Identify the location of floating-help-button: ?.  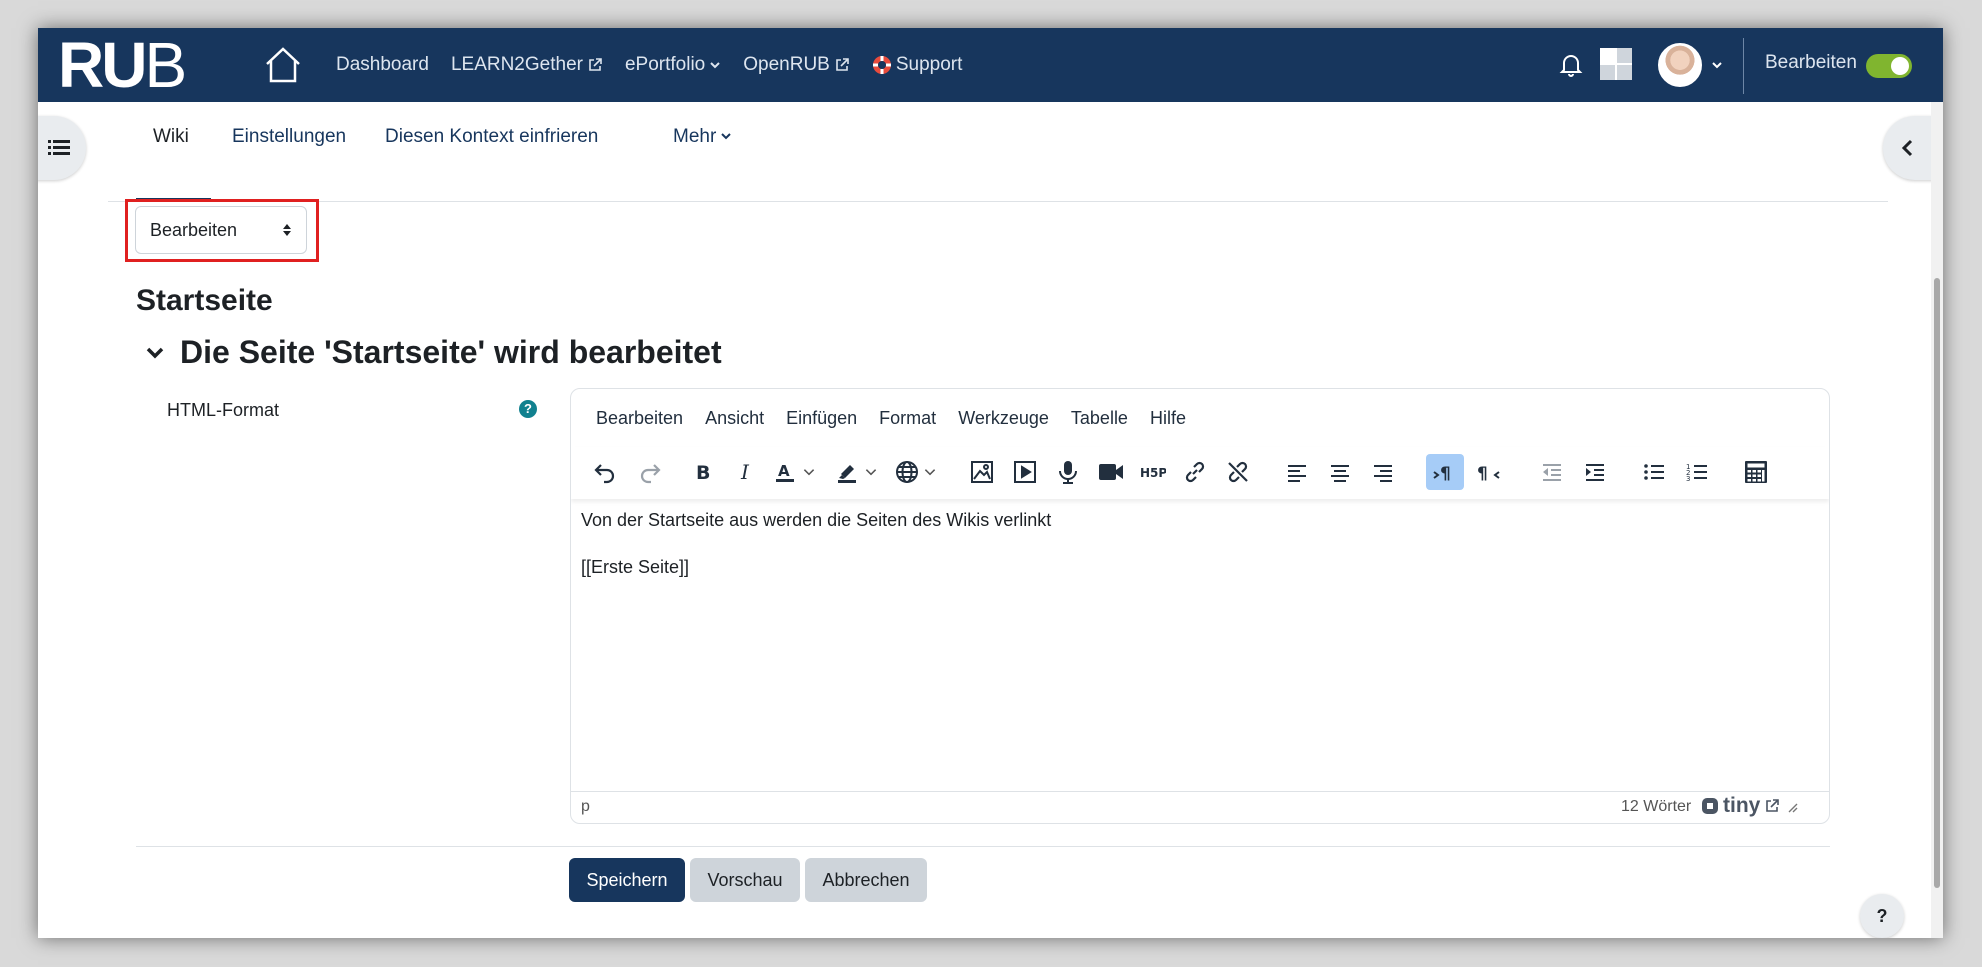
(1882, 916).